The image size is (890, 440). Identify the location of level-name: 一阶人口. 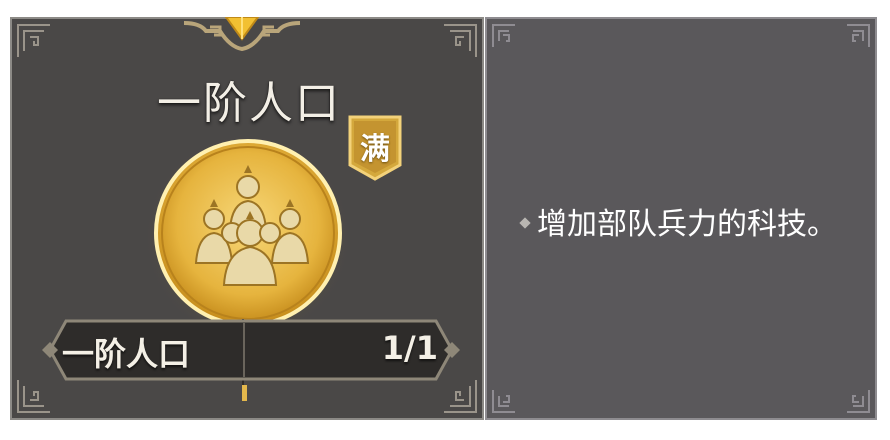
(126, 354).